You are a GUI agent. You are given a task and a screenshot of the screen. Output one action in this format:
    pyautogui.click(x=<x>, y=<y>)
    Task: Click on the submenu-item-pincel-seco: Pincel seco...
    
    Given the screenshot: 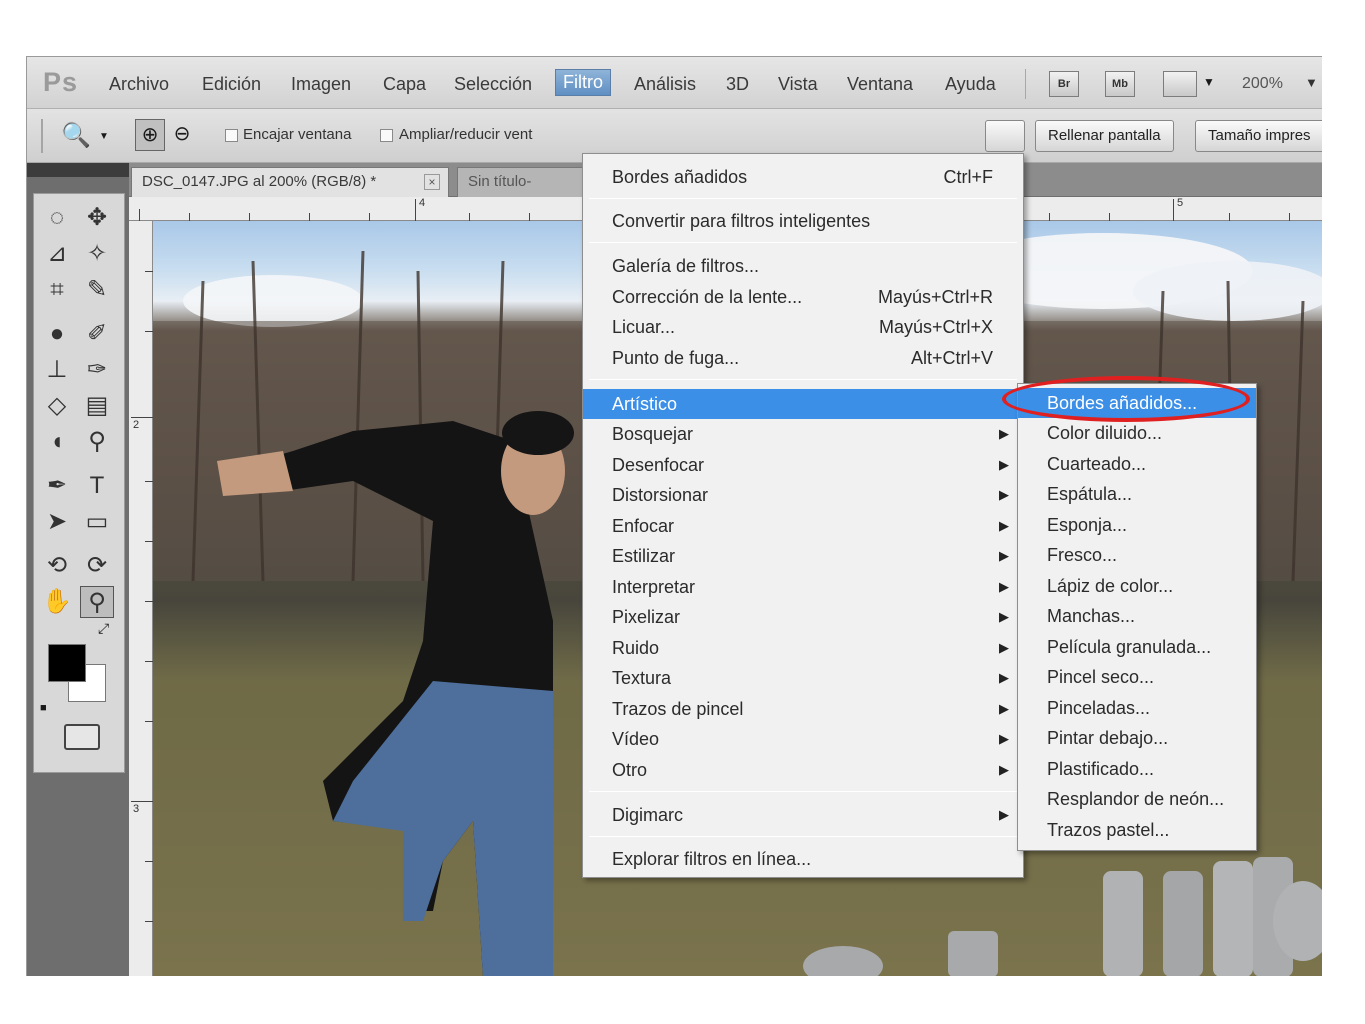 What is the action you would take?
    pyautogui.click(x=1137, y=677)
    